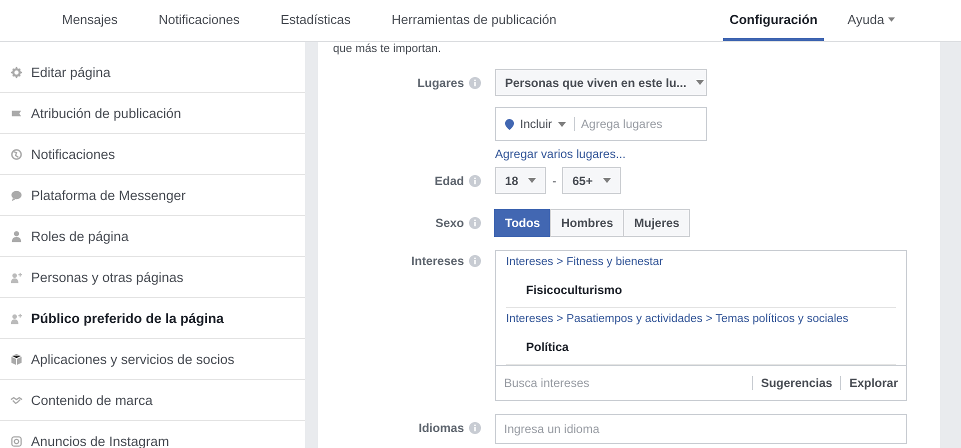  I want to click on nav-tab: Herramientas de publicación, so click(474, 20).